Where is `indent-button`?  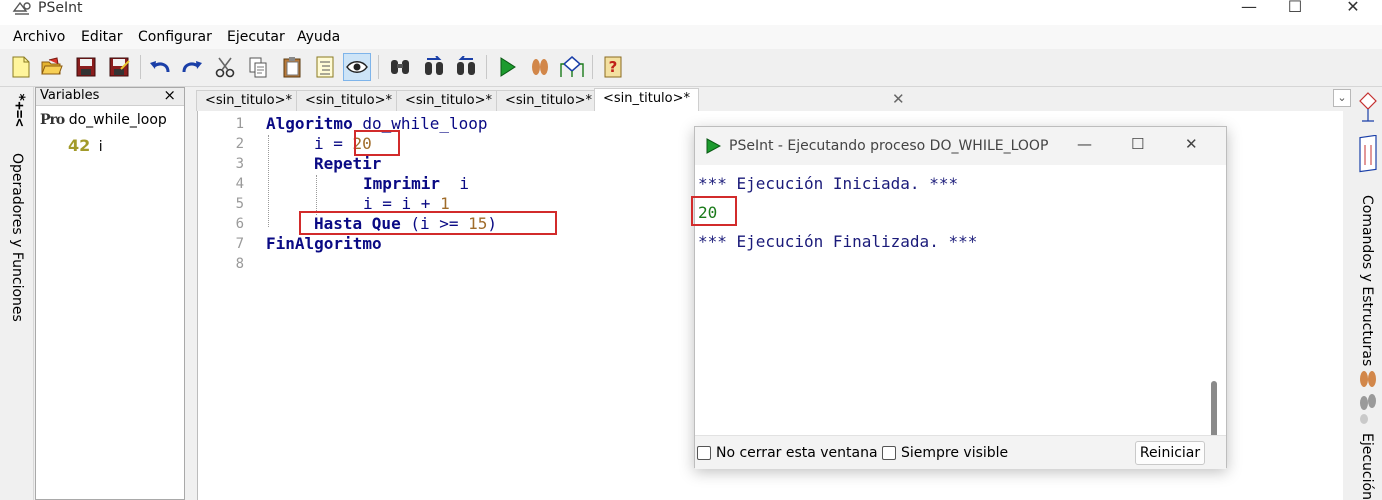
indent-button is located at coordinates (325, 67).